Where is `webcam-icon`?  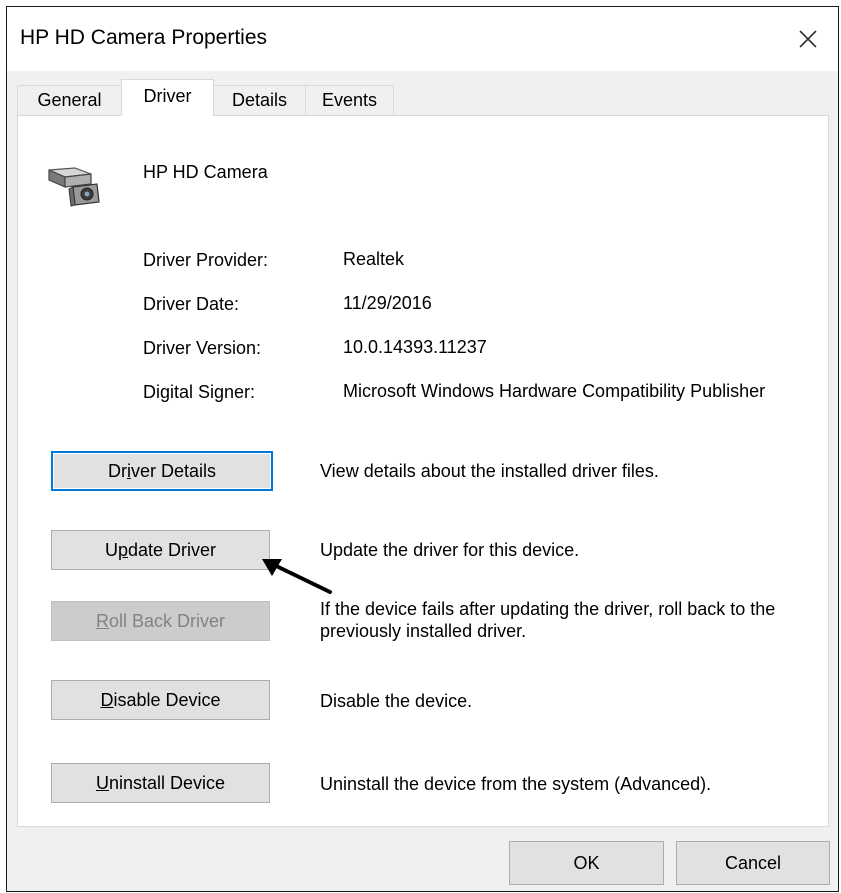 webcam-icon is located at coordinates (74, 187).